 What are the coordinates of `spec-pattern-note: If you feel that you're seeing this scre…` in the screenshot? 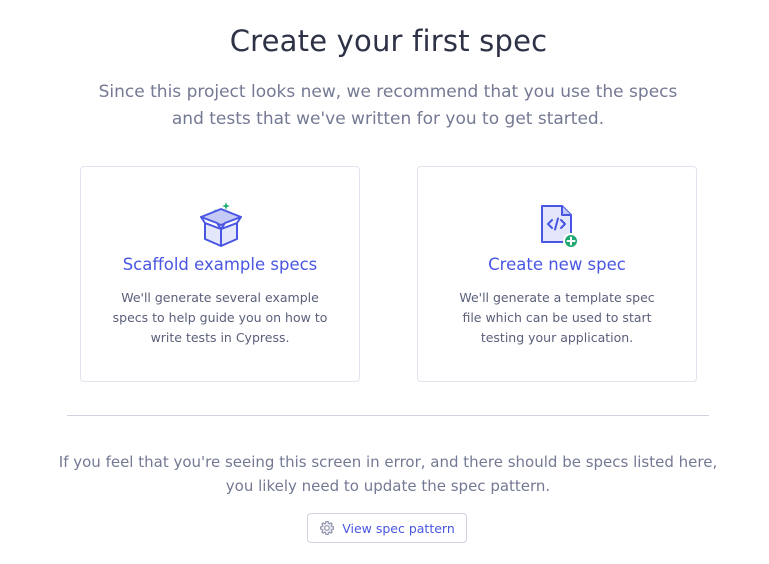 It's located at (388, 474).